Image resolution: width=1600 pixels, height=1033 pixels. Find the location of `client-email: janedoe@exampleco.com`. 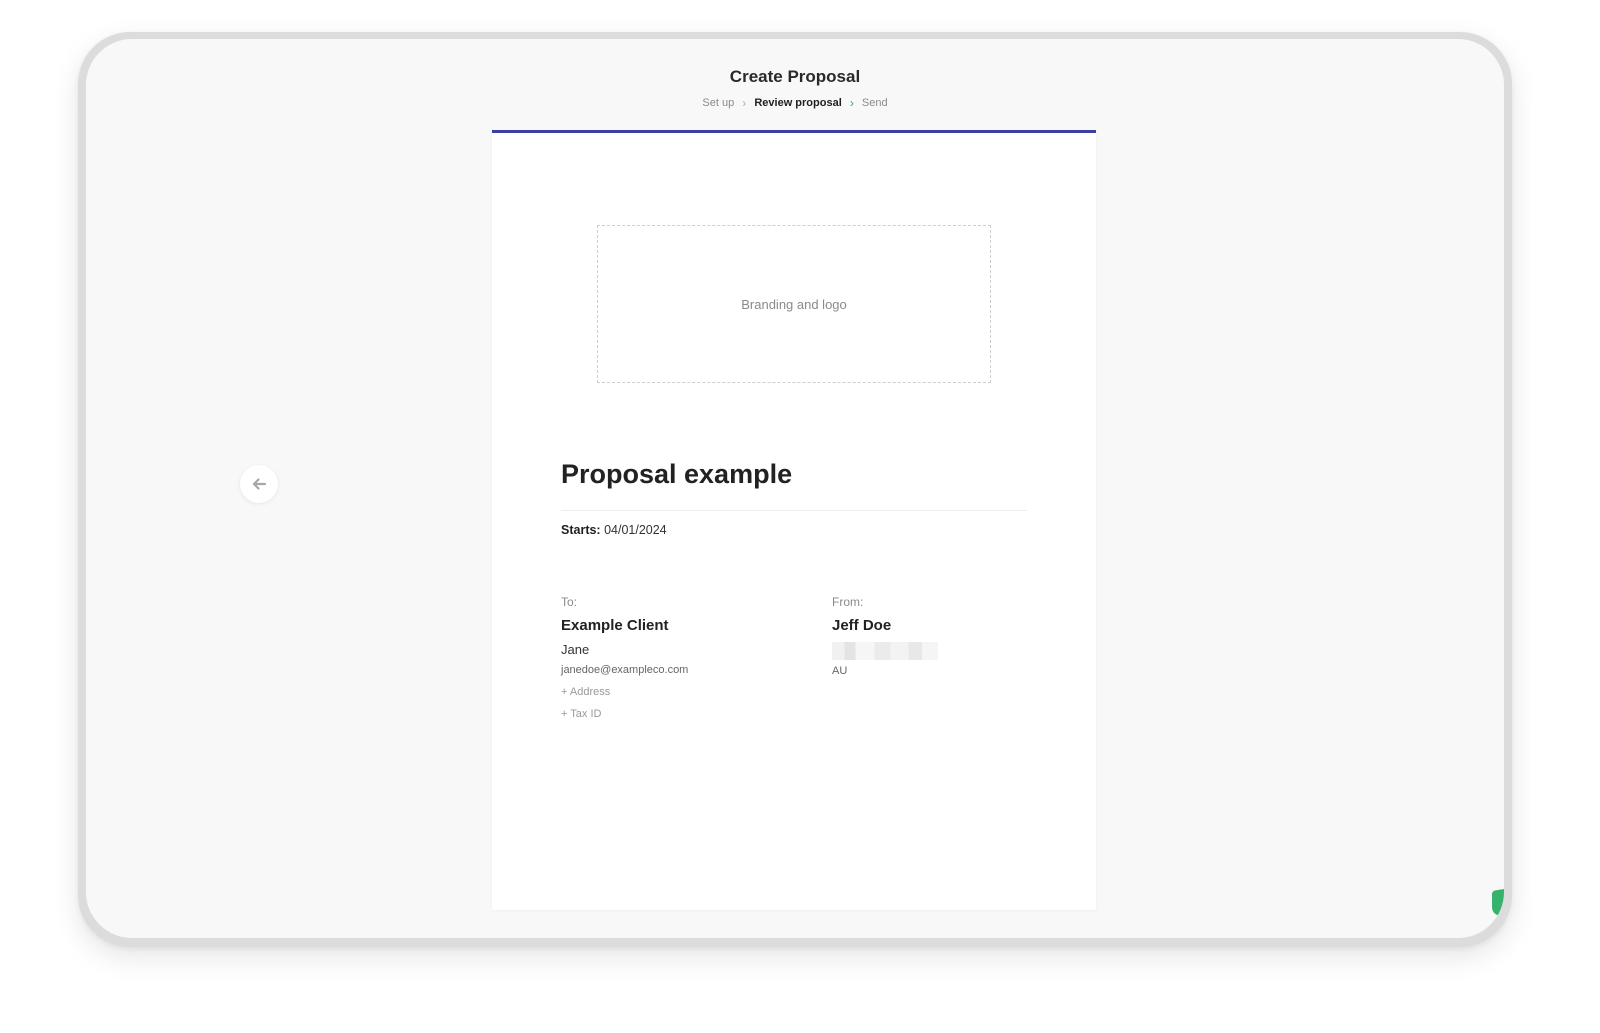

client-email: janedoe@exampleco.com is located at coordinates (624, 670).